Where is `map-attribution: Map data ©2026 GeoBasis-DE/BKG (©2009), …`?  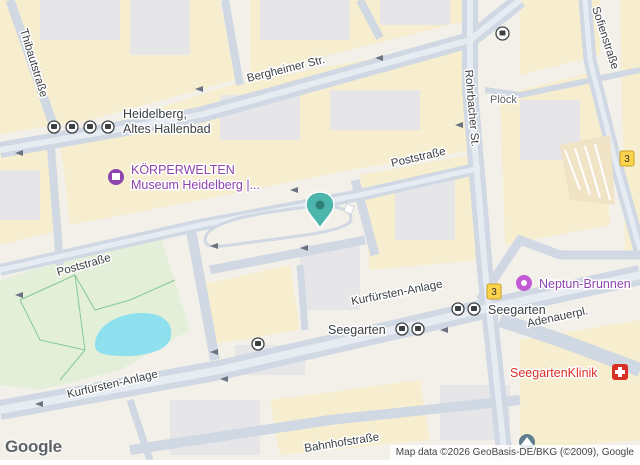 map-attribution: Map data ©2026 GeoBasis-DE/BKG (©2009), … is located at coordinates (514, 452).